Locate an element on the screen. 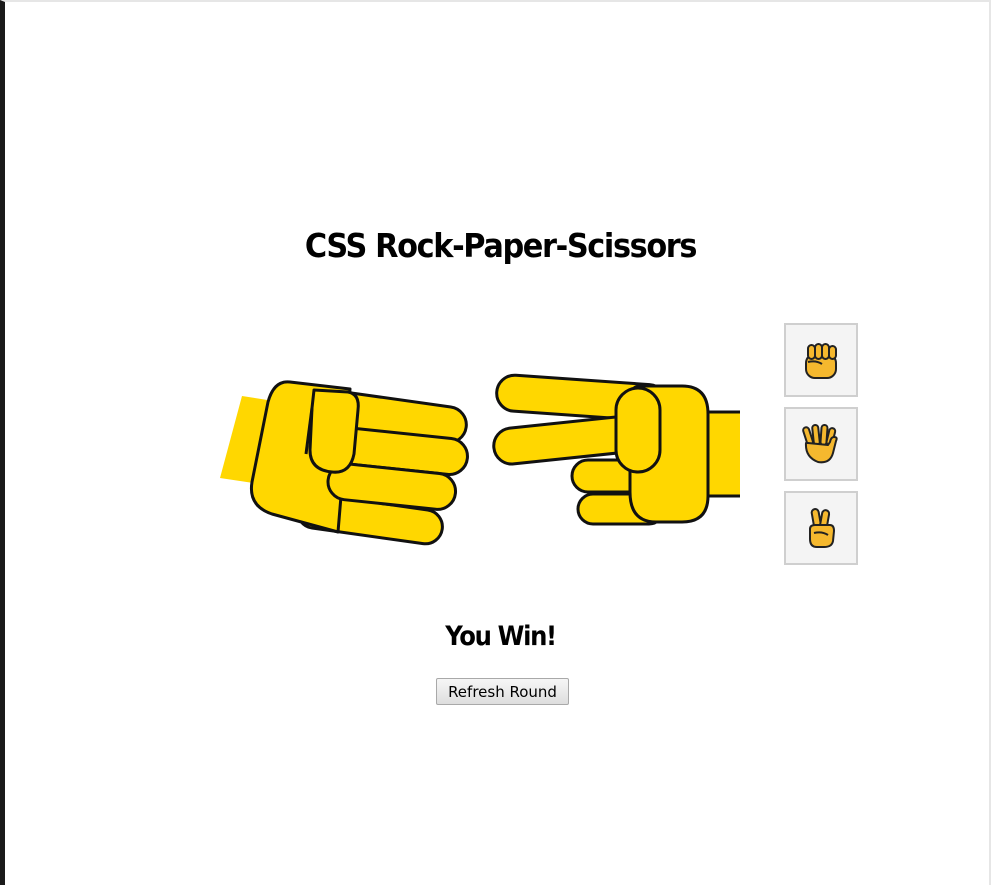  hands-stage is located at coordinates (480, 459).